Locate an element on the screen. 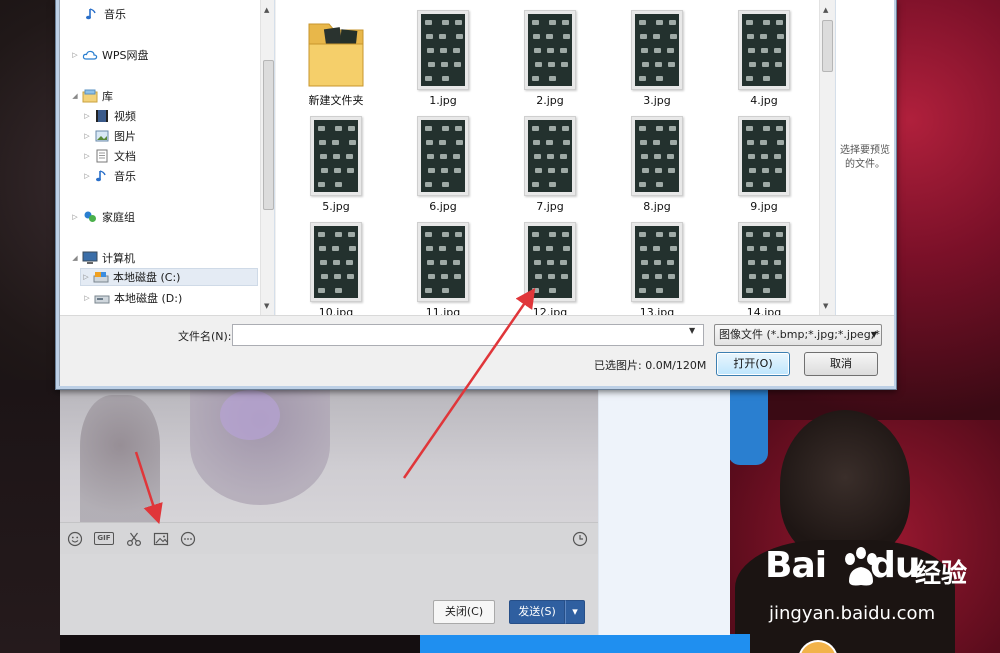 The image size is (1000, 653). image-icon is located at coordinates (161, 539).